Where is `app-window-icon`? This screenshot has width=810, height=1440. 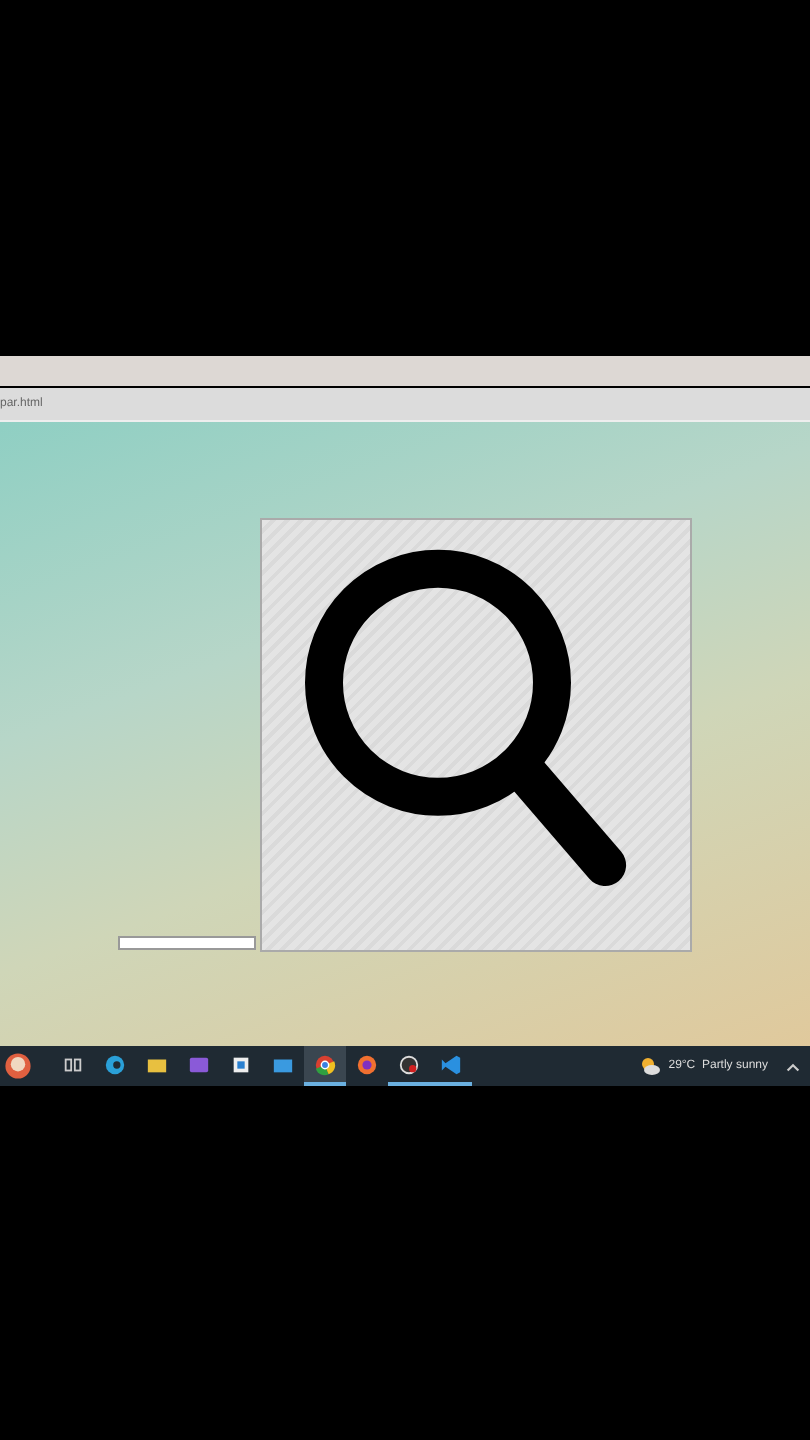 app-window-icon is located at coordinates (199, 1064).